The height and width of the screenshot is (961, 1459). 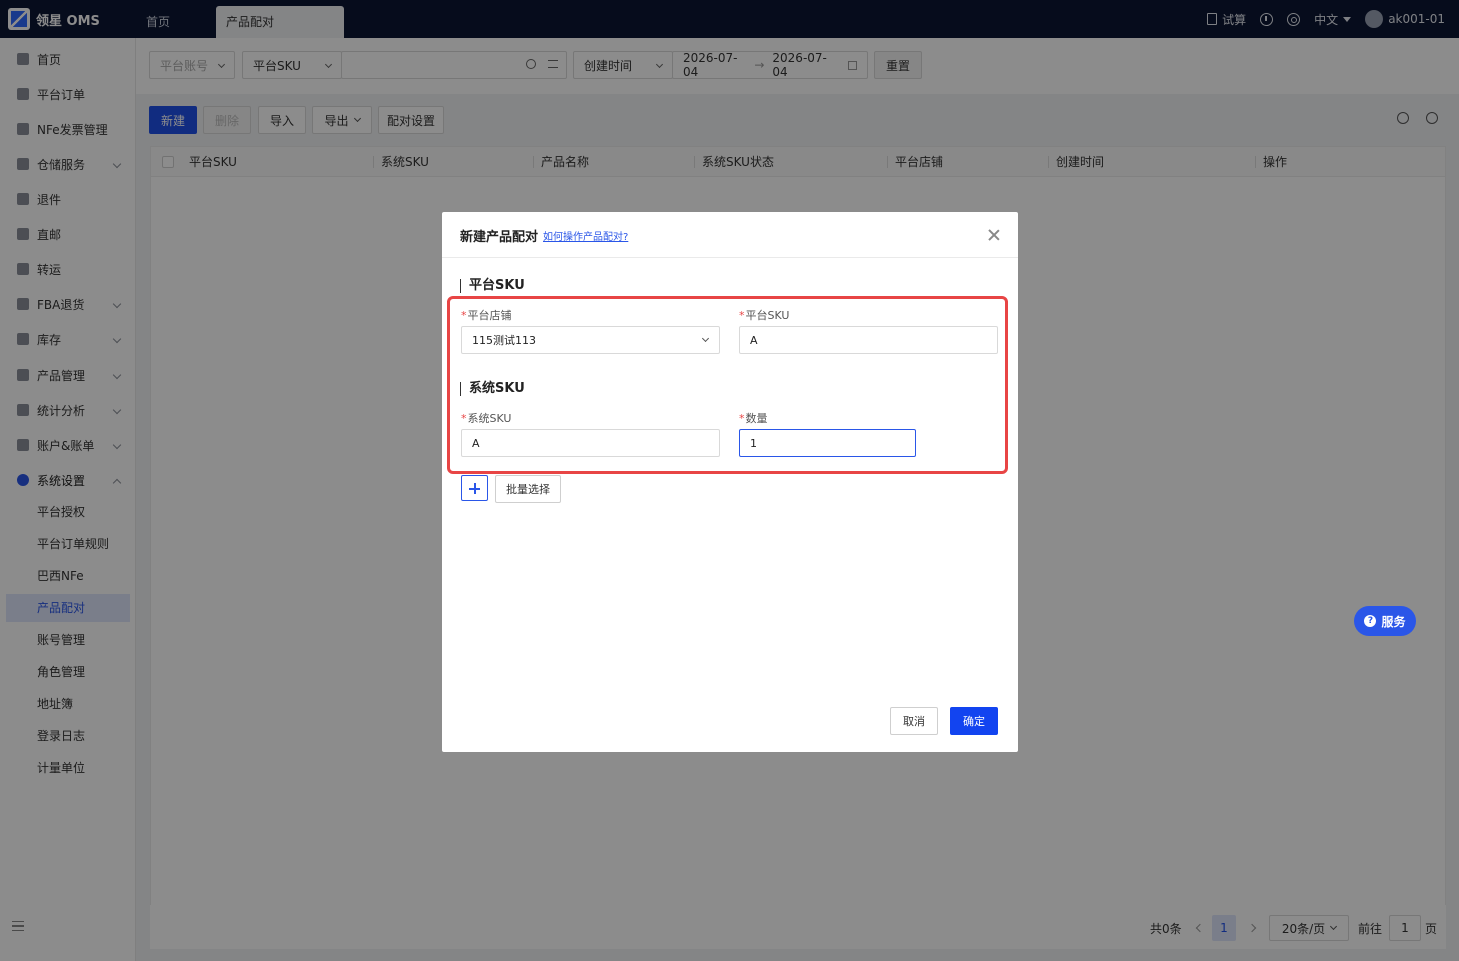 What do you see at coordinates (528, 489) in the screenshot?
I see `batch-select-button: 批量选择` at bounding box center [528, 489].